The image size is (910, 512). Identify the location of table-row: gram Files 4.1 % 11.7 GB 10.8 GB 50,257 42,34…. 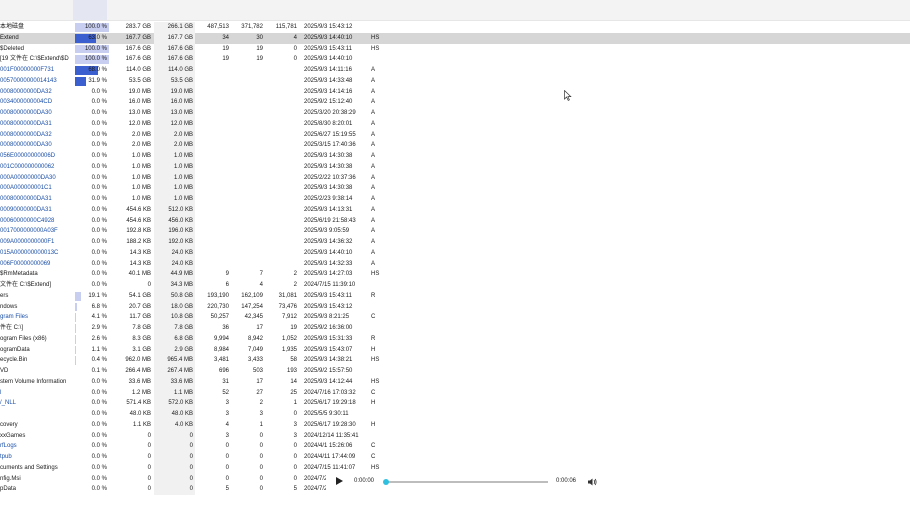
(455, 317).